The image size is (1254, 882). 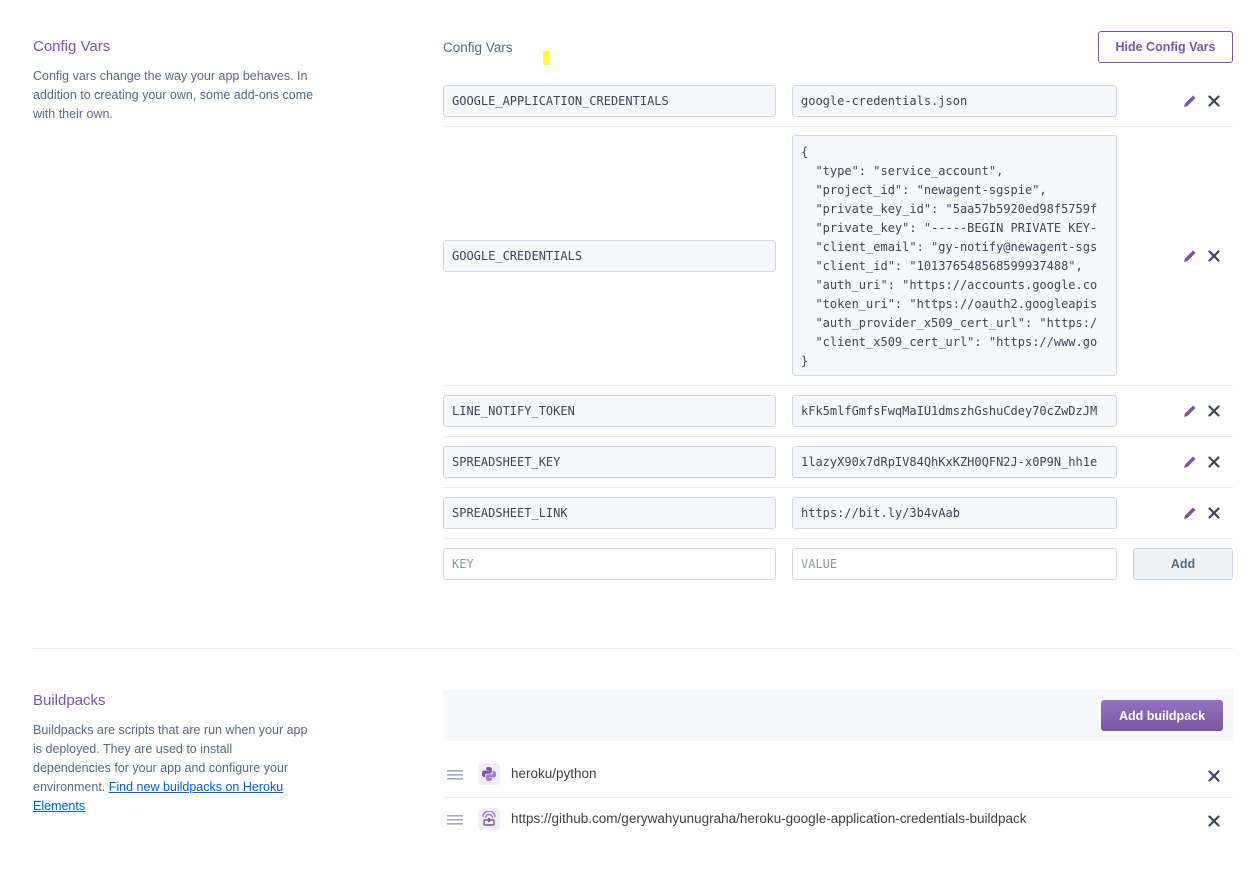 What do you see at coordinates (609, 513) in the screenshot?
I see `config-var-key: SPREADSHEET_LINK` at bounding box center [609, 513].